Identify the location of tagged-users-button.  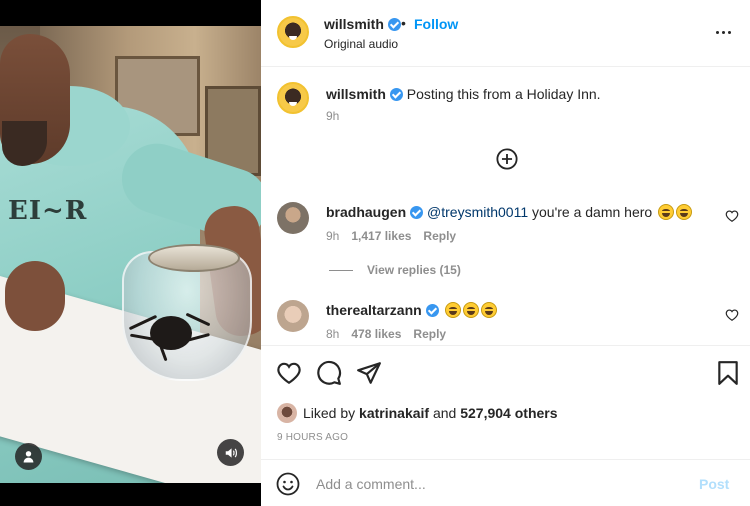
(28, 456).